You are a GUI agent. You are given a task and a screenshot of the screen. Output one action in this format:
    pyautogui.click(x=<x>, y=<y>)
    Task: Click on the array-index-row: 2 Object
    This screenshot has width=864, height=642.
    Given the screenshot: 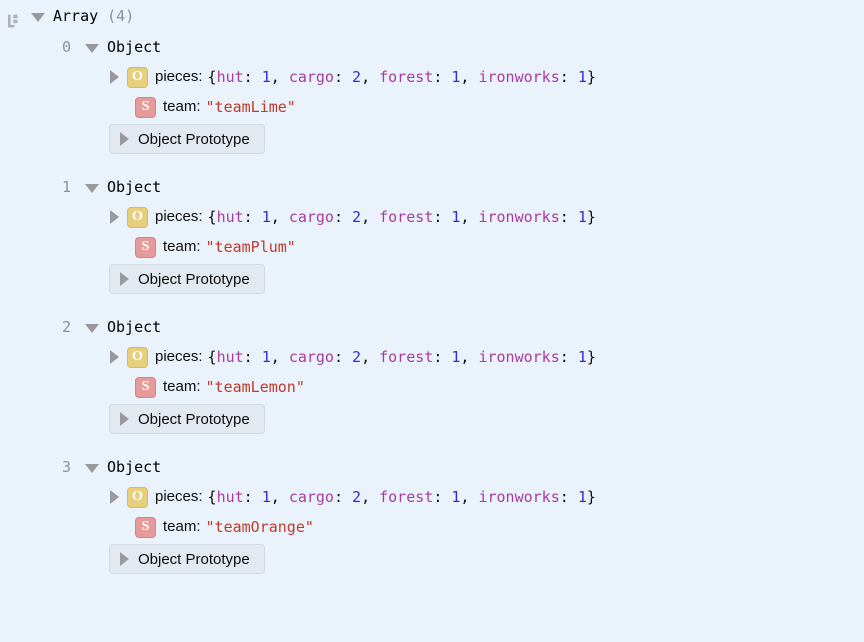 What is the action you would take?
    pyautogui.click(x=432, y=327)
    